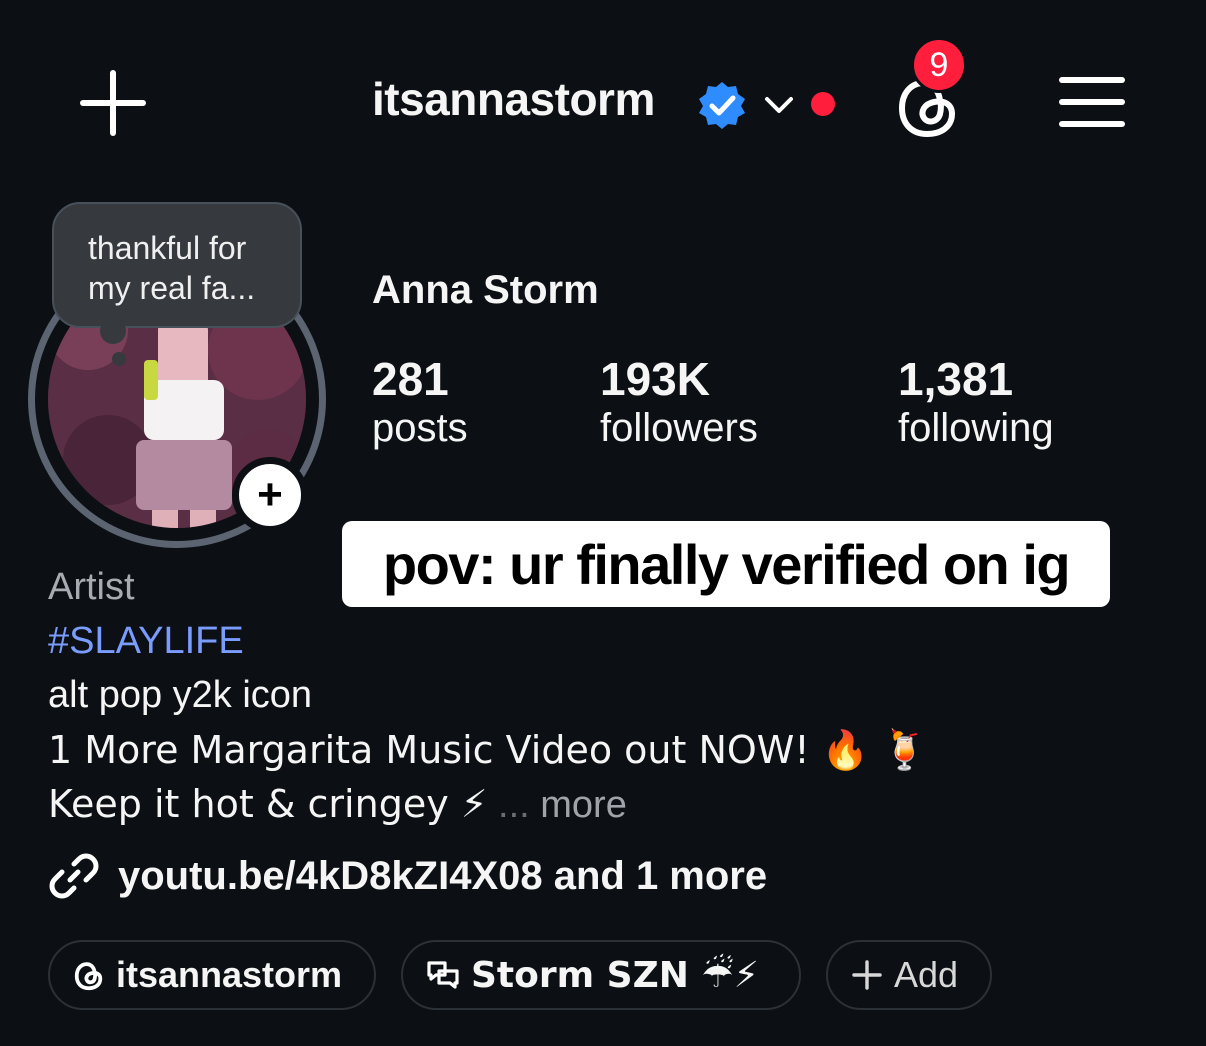  What do you see at coordinates (146, 641) in the screenshot?
I see `bio-hashtag: #SLAYLIFE` at bounding box center [146, 641].